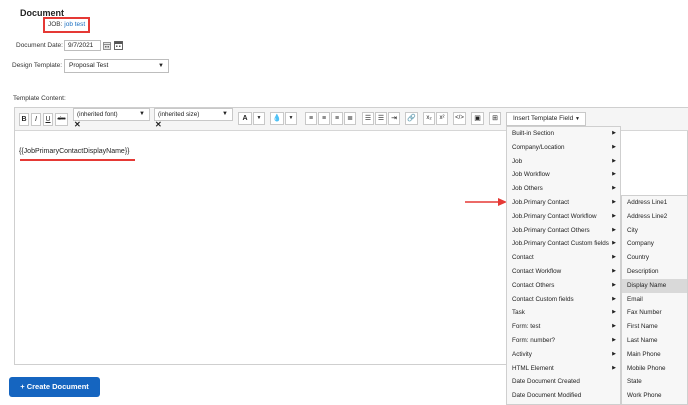 This screenshot has height=405, width=688. I want to click on paint-drop-icon: 💧, so click(277, 118).